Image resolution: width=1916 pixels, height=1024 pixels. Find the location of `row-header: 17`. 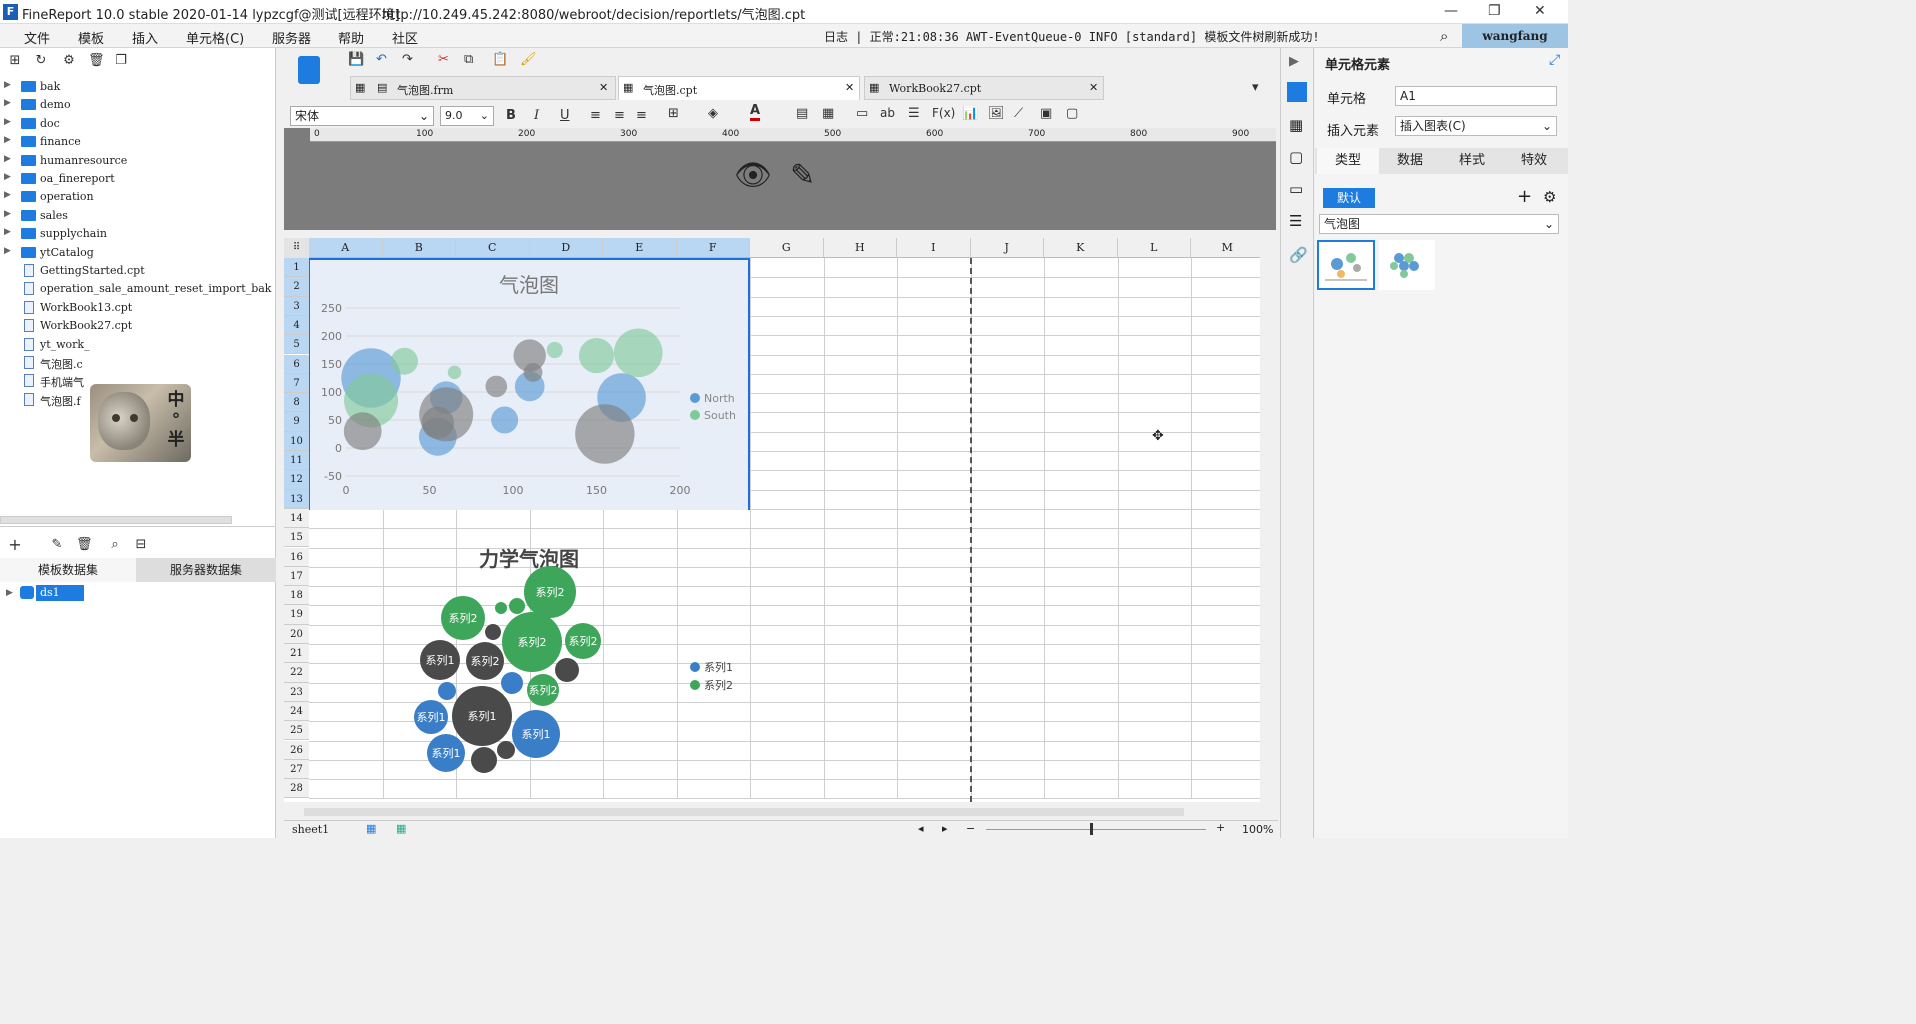

row-header: 17 is located at coordinates (296, 576).